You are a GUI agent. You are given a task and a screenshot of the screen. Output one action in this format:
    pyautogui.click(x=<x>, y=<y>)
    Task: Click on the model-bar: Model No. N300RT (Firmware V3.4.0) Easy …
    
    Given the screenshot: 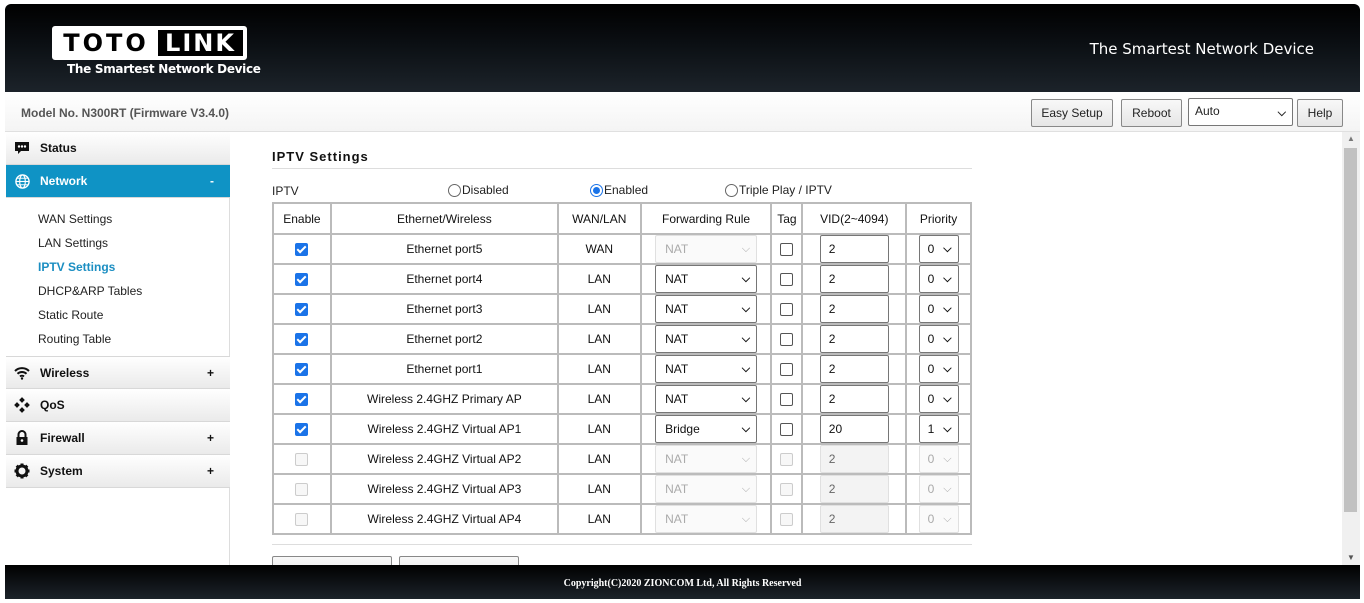 What is the action you would take?
    pyautogui.click(x=682, y=112)
    